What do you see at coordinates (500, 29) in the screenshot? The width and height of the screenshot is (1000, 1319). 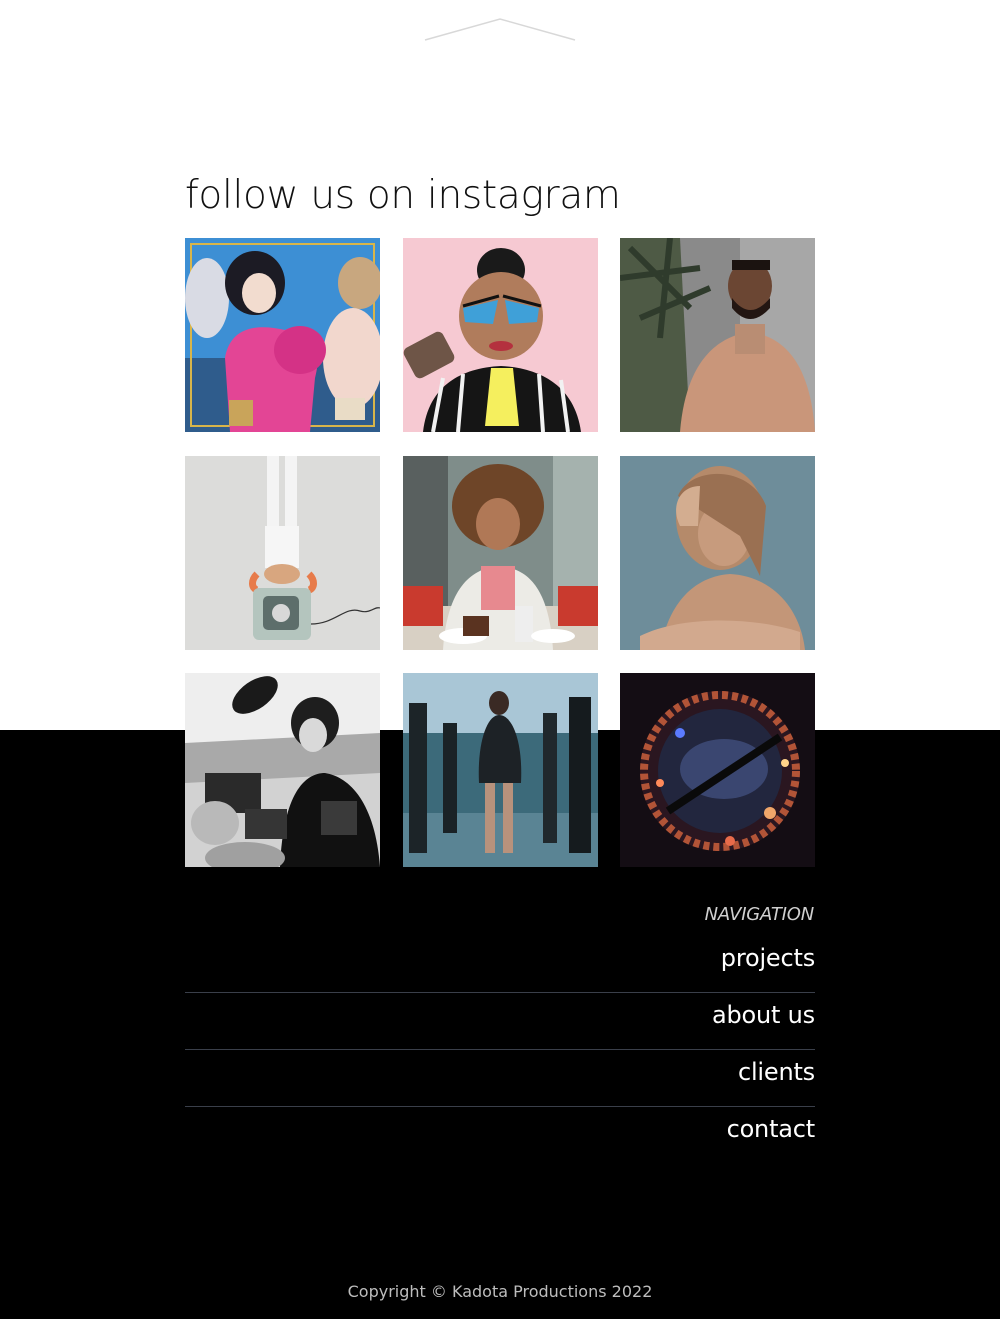 I see `chevron-up-icon` at bounding box center [500, 29].